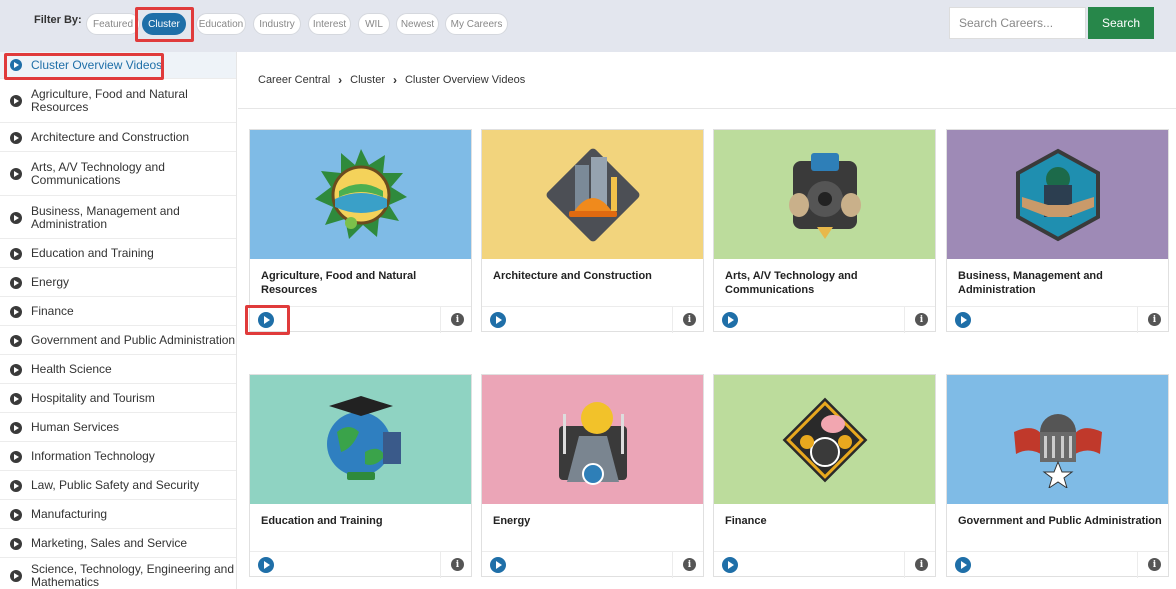 The image size is (1176, 589). Describe the element at coordinates (98, 173) in the screenshot. I see `sidebar-item-label: Arts, A/V Technology and Communications` at that location.